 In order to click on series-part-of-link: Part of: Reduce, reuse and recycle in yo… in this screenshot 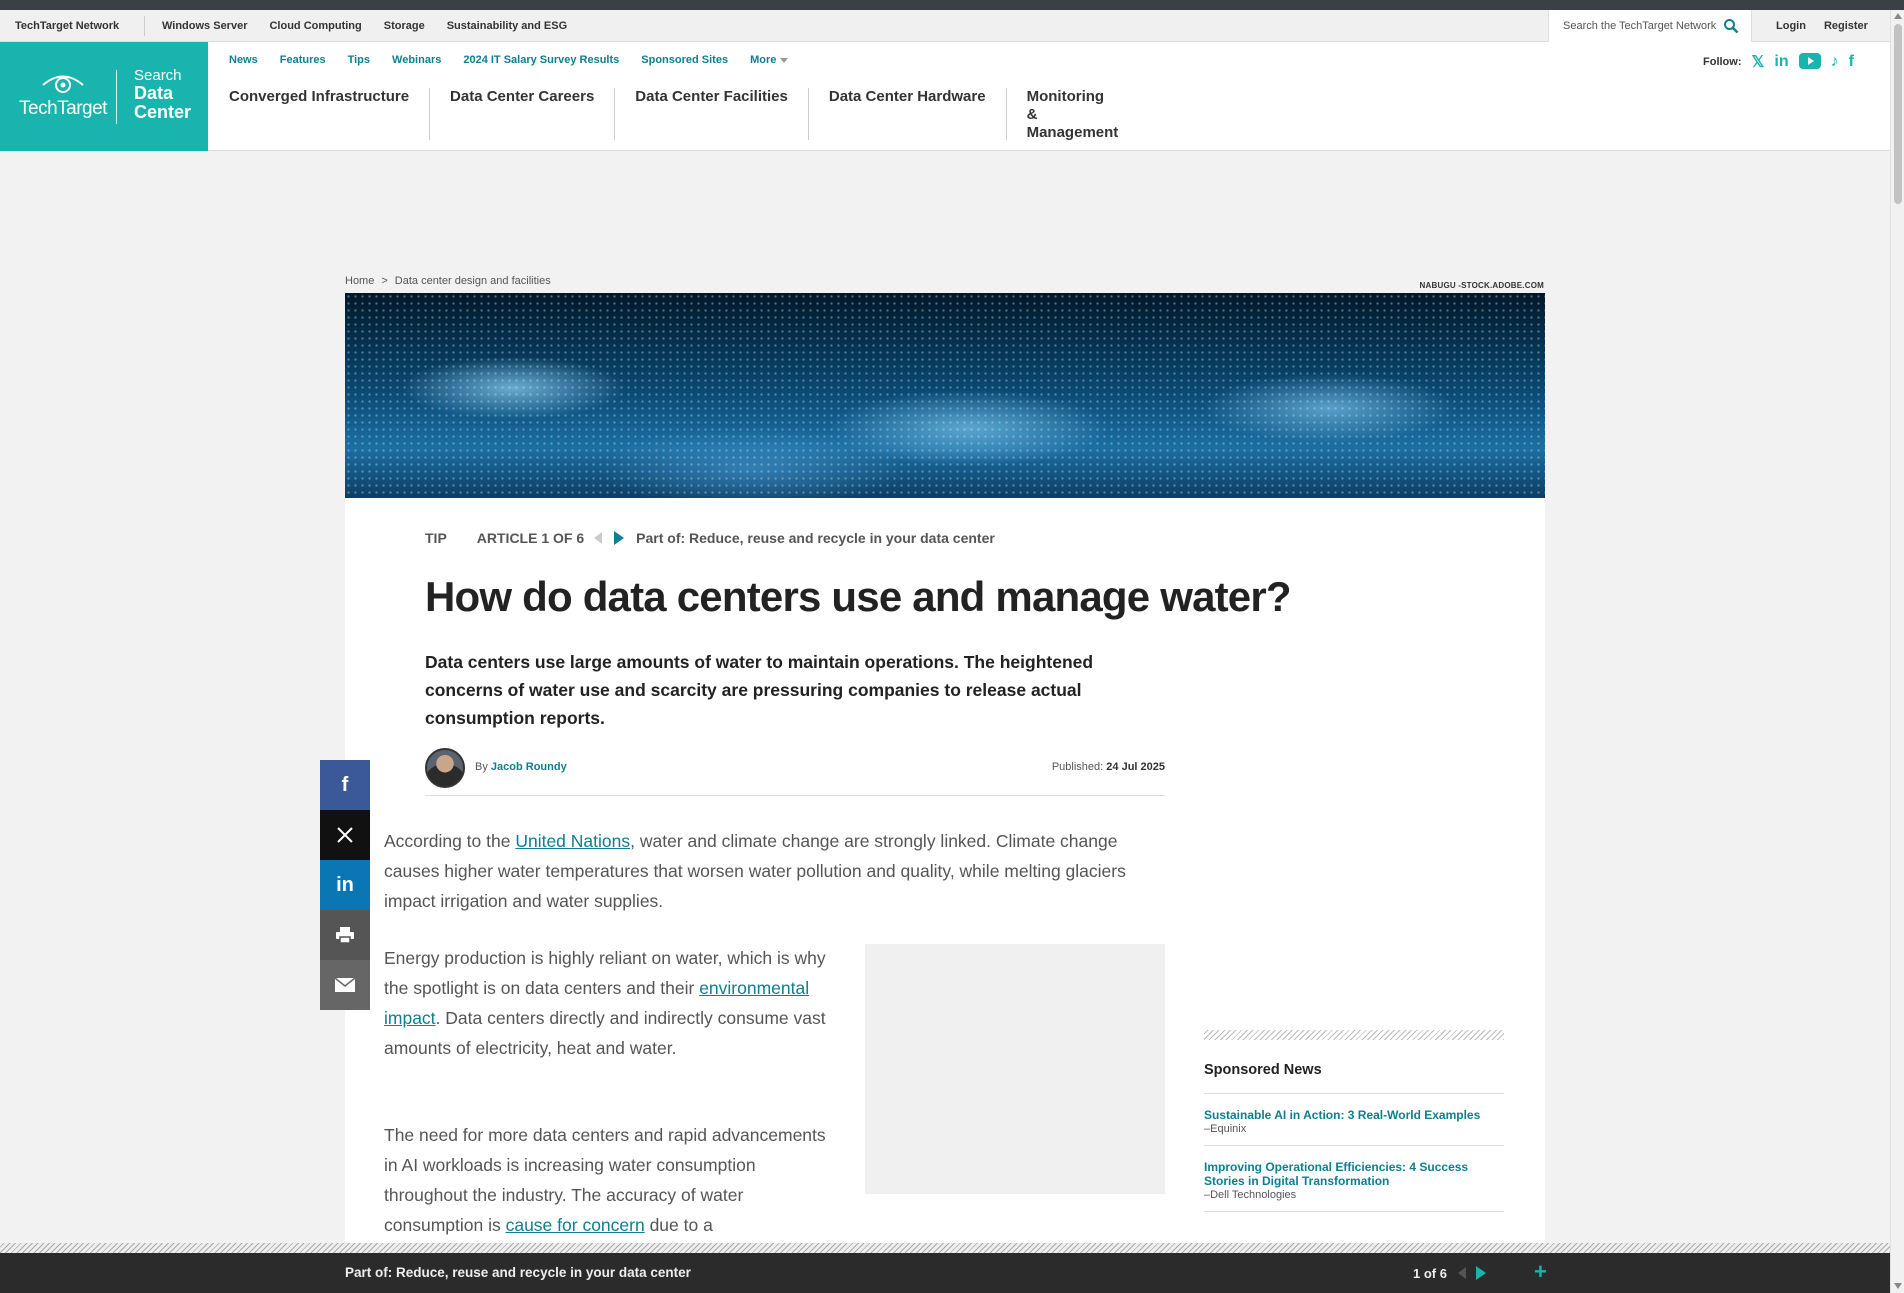, I will do `click(815, 538)`.